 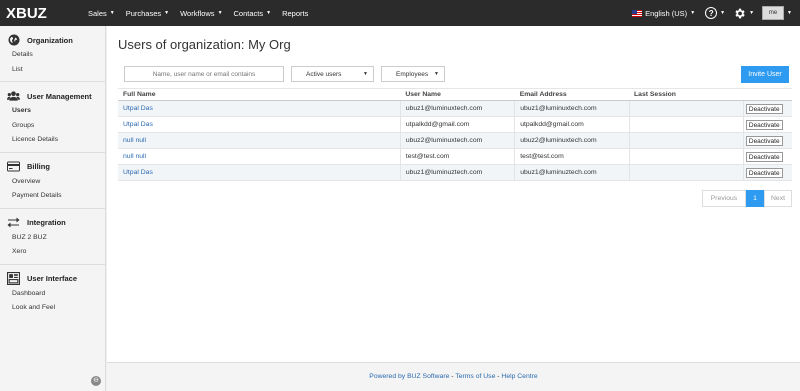 What do you see at coordinates (409, 376) in the screenshot?
I see `powered-by-link: Powered by BUZ Software` at bounding box center [409, 376].